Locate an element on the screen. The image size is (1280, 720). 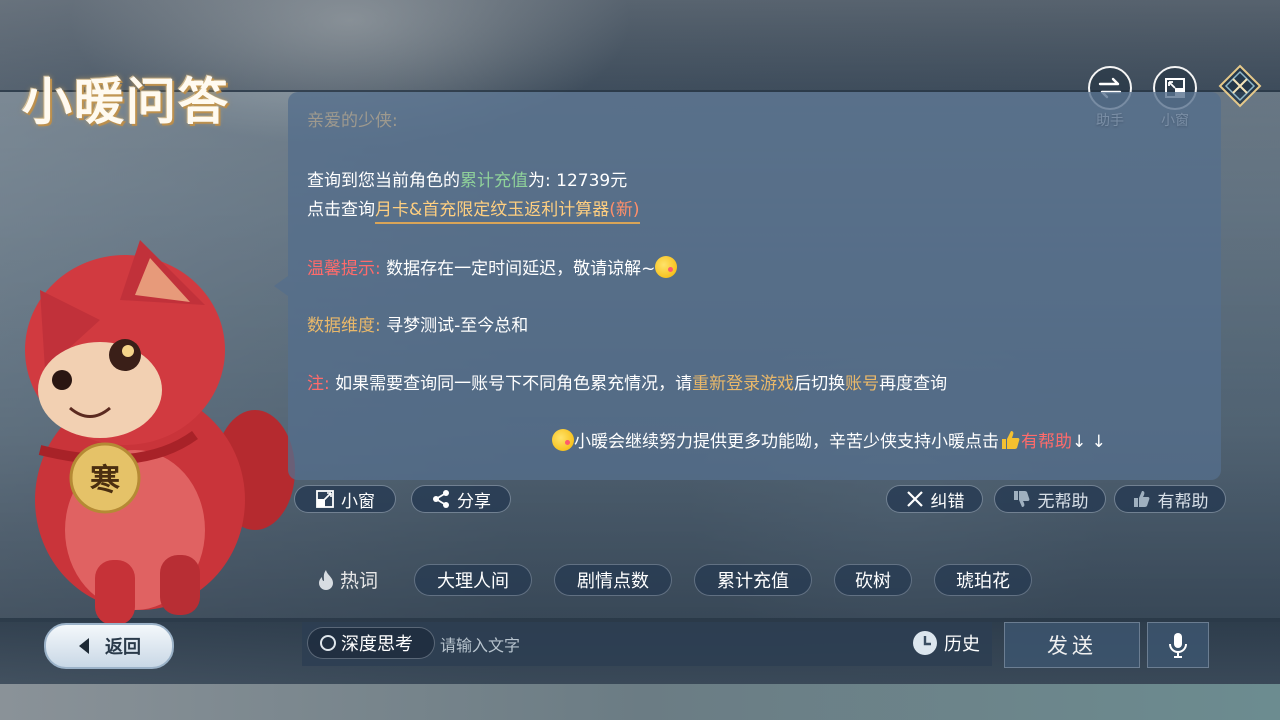
share-button: 分享 is located at coordinates (461, 499).